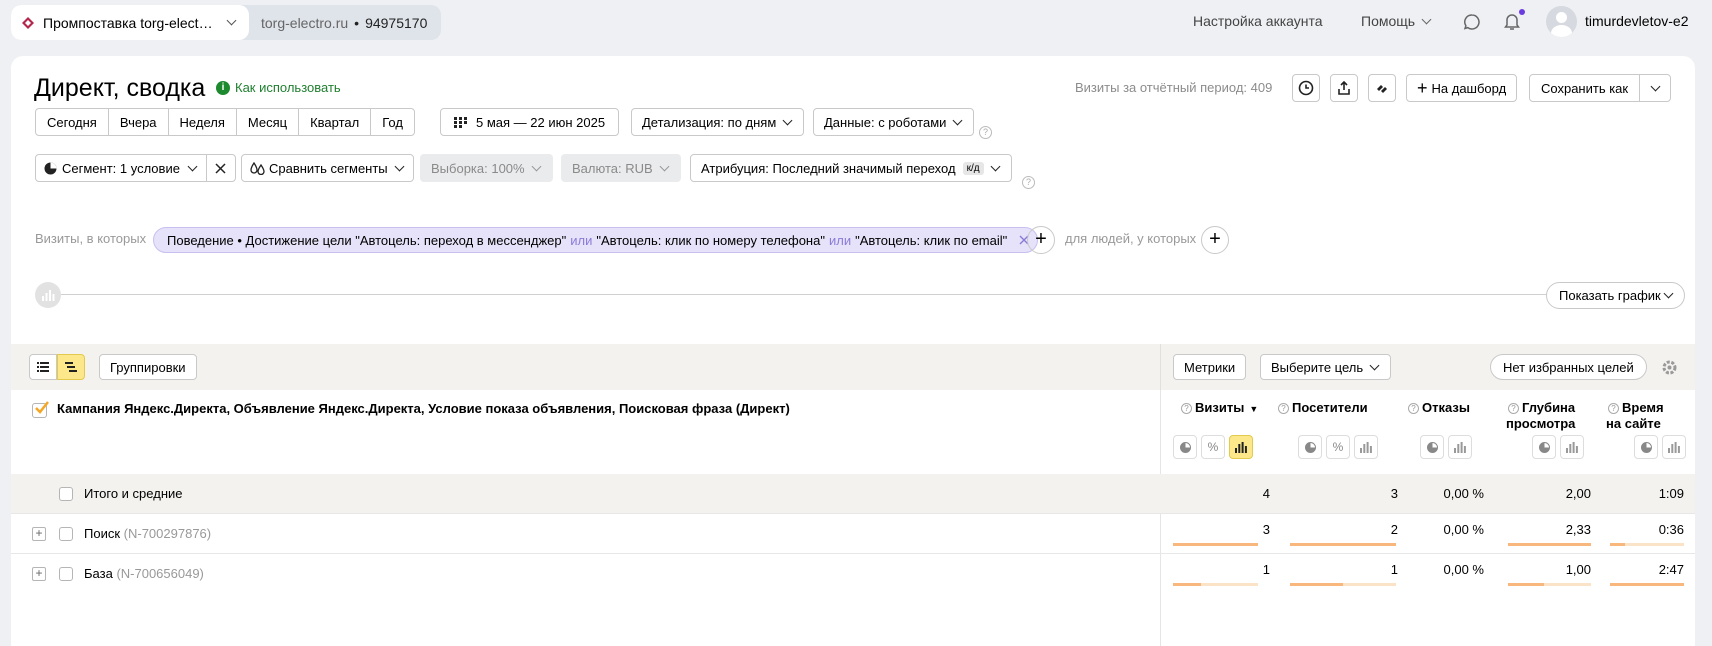 This screenshot has width=1712, height=646. What do you see at coordinates (335, 122) in the screenshot?
I see `period-quarter: Квартал` at bounding box center [335, 122].